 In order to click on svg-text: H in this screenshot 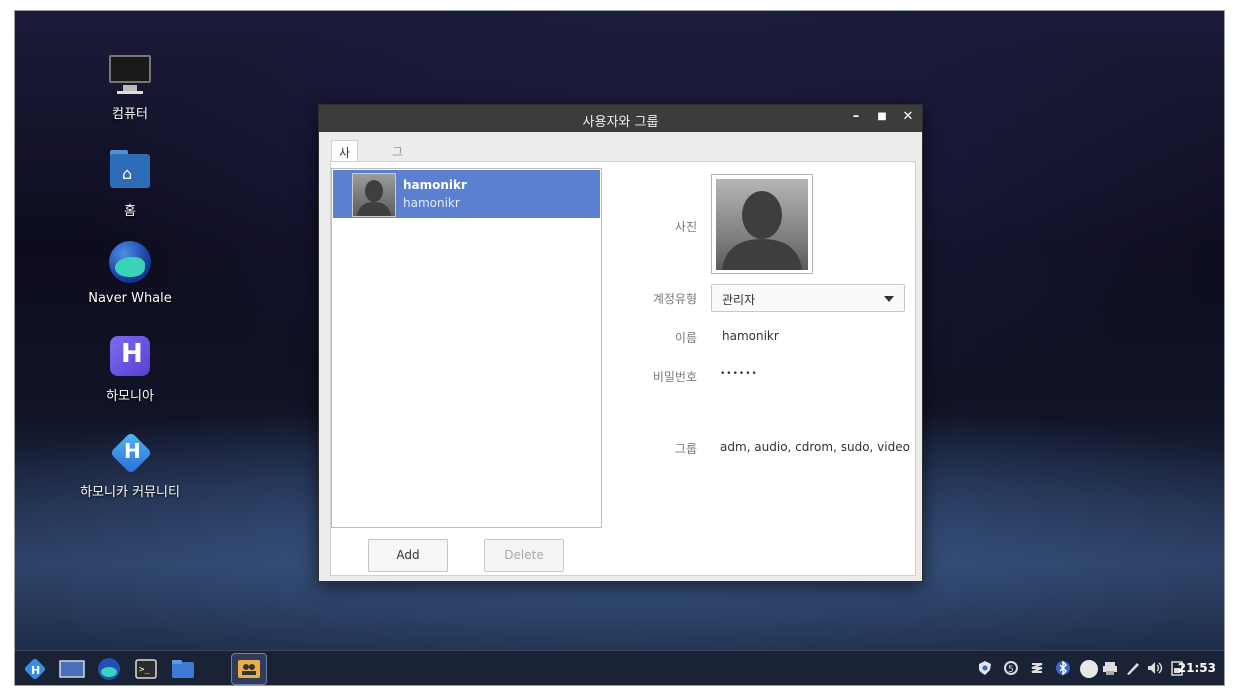, I will do `click(35, 670)`.